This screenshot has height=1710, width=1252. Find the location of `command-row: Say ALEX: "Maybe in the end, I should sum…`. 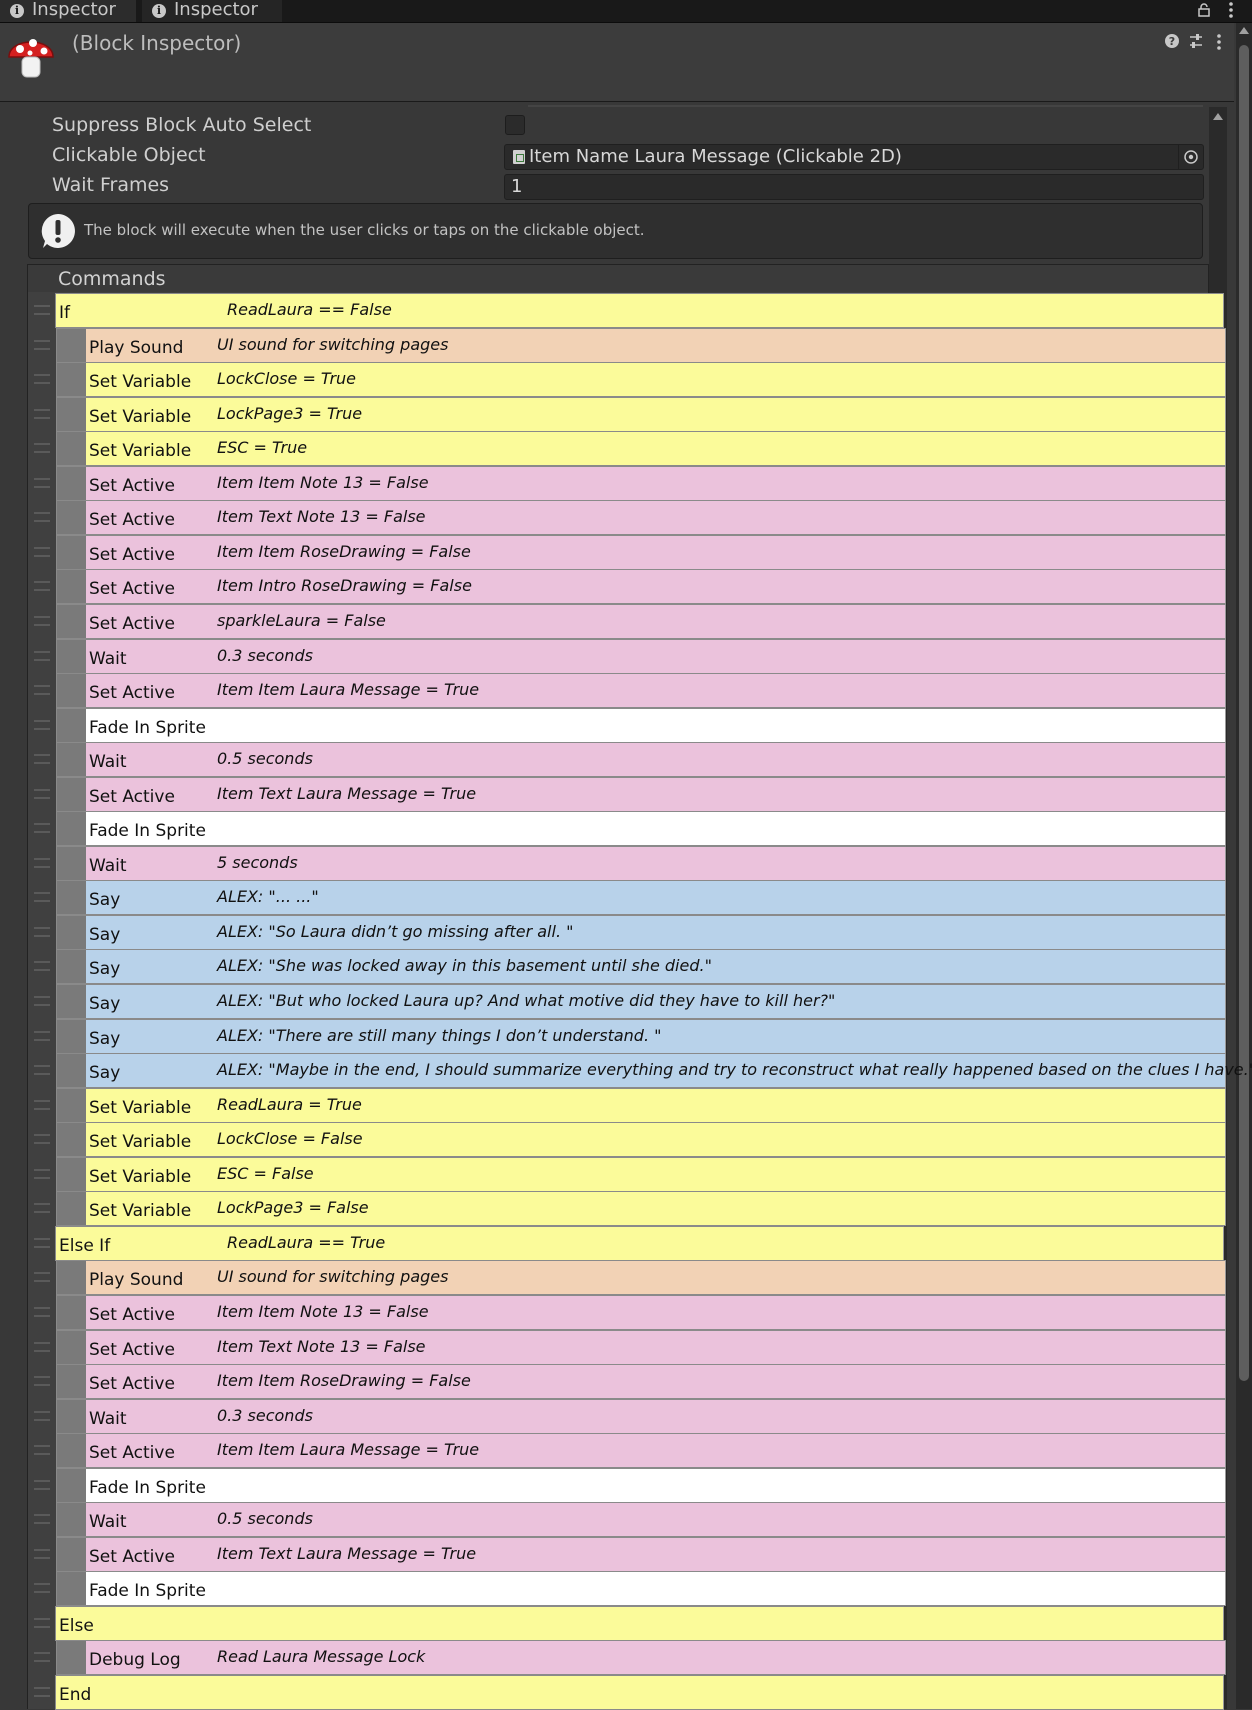

command-row: Say ALEX: "Maybe in the end, I should sum… is located at coordinates (640, 1071).